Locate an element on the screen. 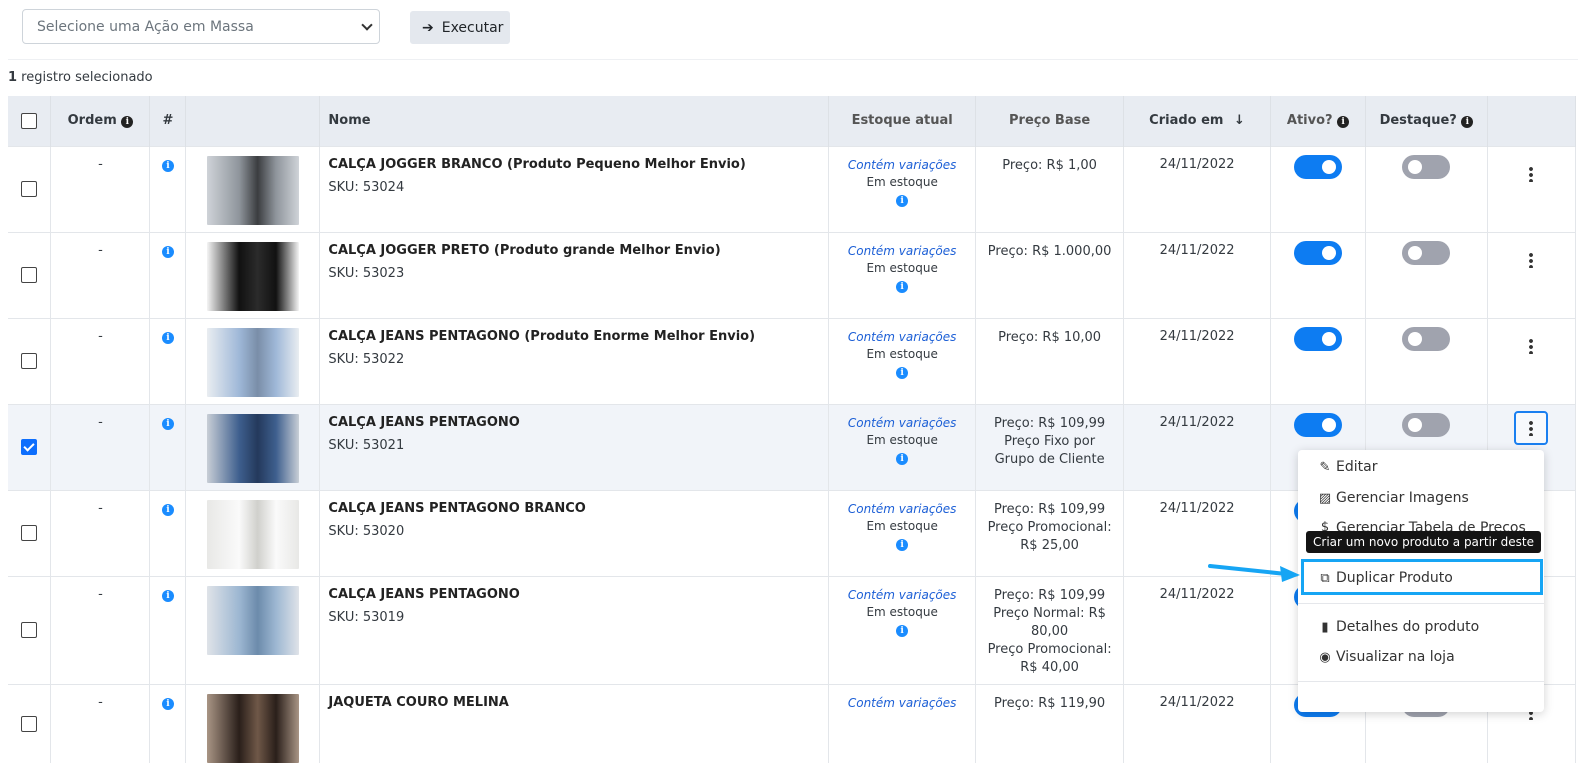  col-featured-label: Destaque? is located at coordinates (1418, 121).